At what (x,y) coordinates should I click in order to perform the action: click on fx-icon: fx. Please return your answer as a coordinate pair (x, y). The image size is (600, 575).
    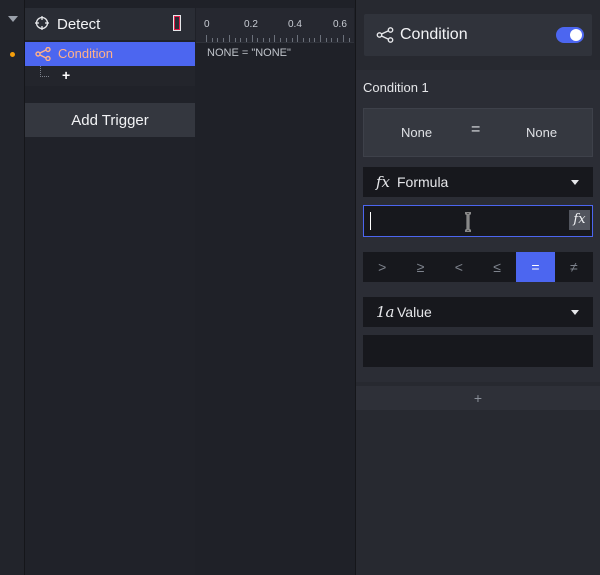
    Looking at the image, I should click on (383, 182).